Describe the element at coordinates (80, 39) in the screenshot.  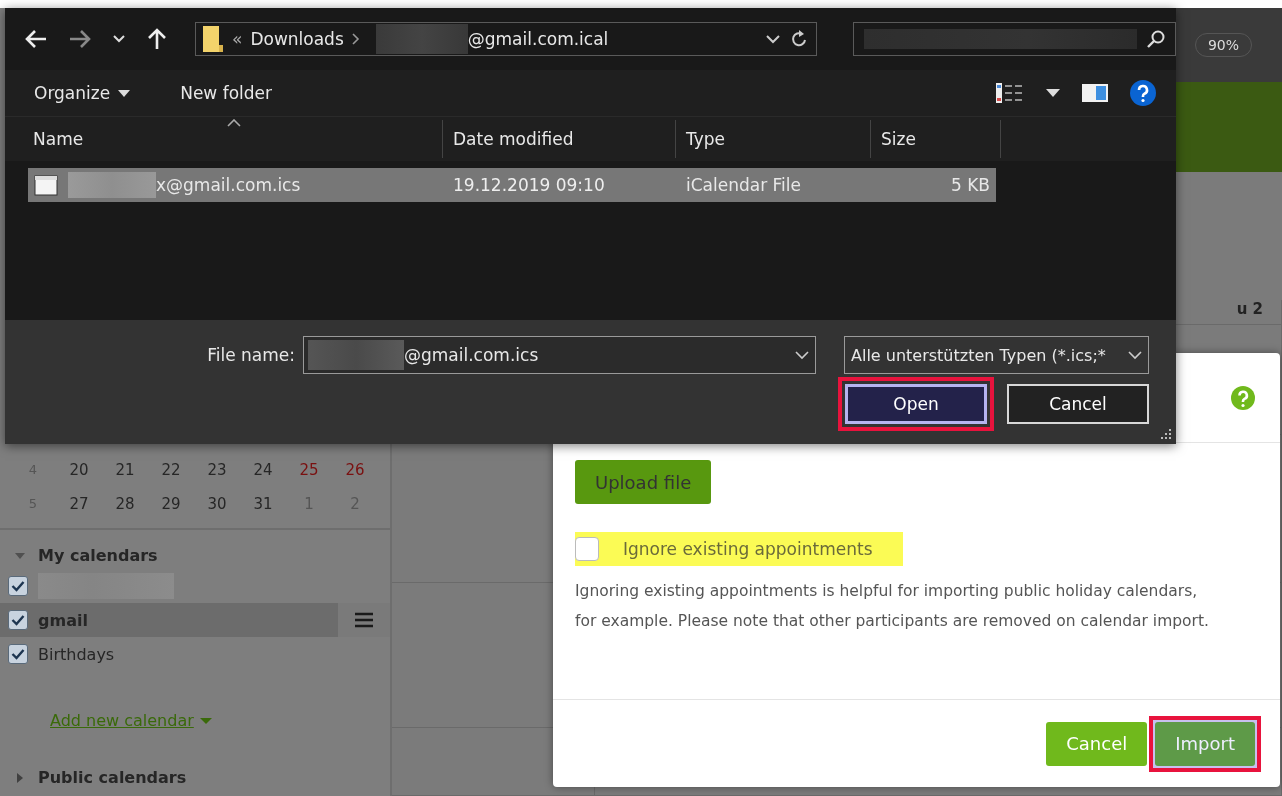
I see `forward-arrow-icon` at that location.